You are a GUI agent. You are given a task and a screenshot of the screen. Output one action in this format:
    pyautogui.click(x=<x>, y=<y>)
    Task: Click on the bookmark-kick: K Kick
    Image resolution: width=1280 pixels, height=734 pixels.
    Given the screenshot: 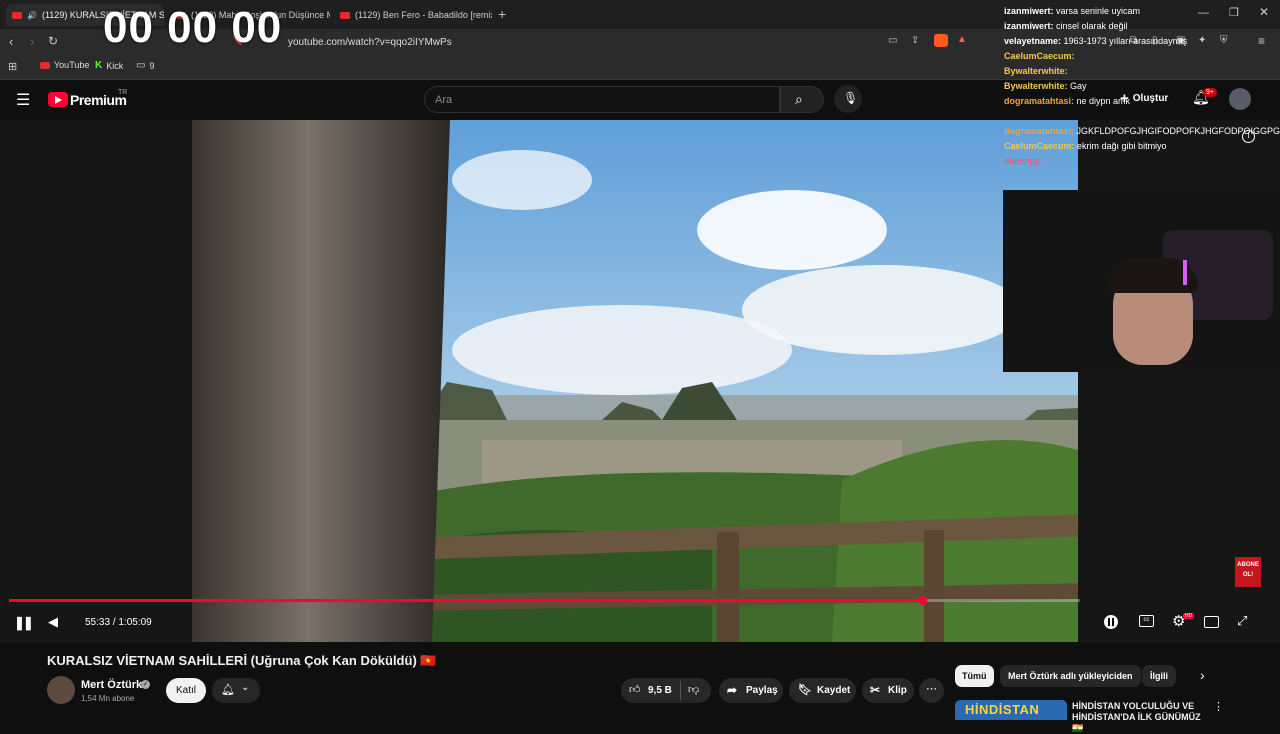 What is the action you would take?
    pyautogui.click(x=109, y=65)
    